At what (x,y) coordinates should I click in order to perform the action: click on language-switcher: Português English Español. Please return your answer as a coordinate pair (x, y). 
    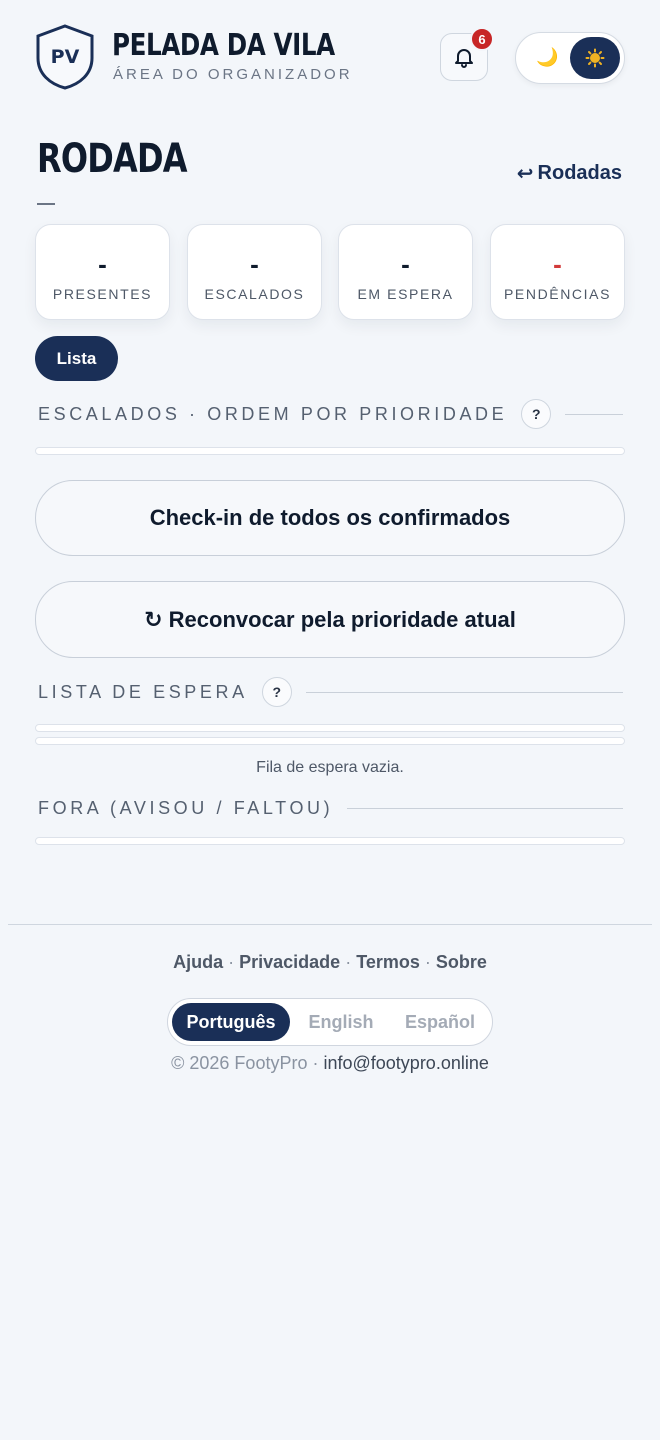
    Looking at the image, I should click on (330, 1022).